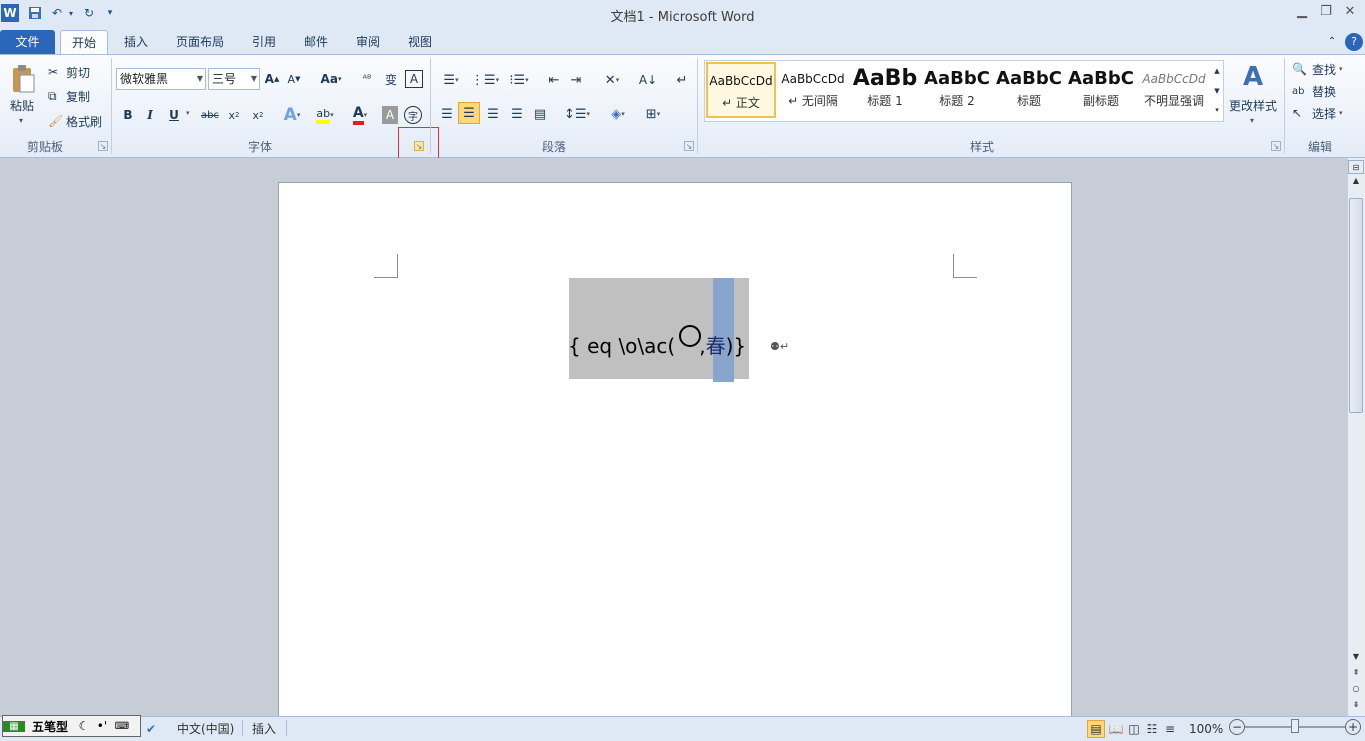 Image resolution: width=1365 pixels, height=741 pixels. What do you see at coordinates (69, 96) in the screenshot?
I see `copy-button: ⧉ 复制` at bounding box center [69, 96].